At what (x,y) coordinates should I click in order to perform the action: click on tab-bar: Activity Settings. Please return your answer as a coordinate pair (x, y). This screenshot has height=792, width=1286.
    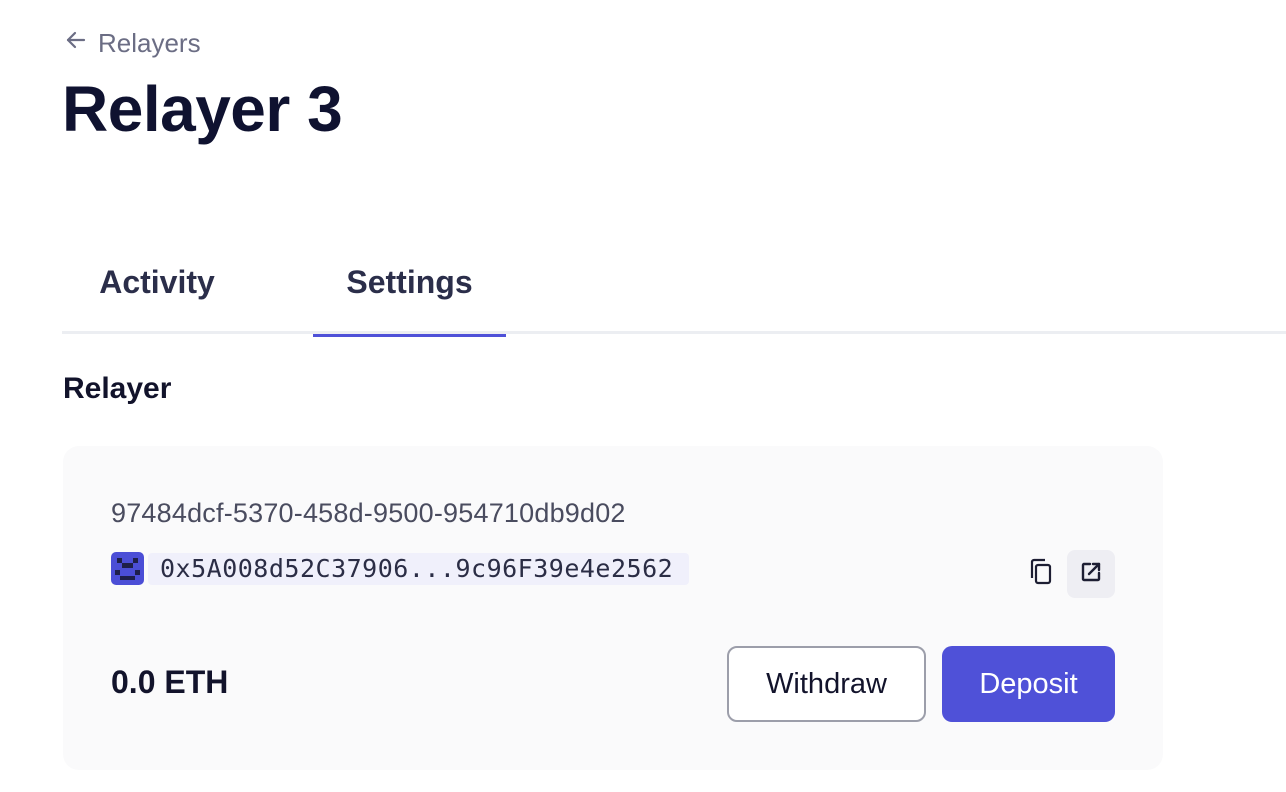
    Looking at the image, I should click on (674, 292).